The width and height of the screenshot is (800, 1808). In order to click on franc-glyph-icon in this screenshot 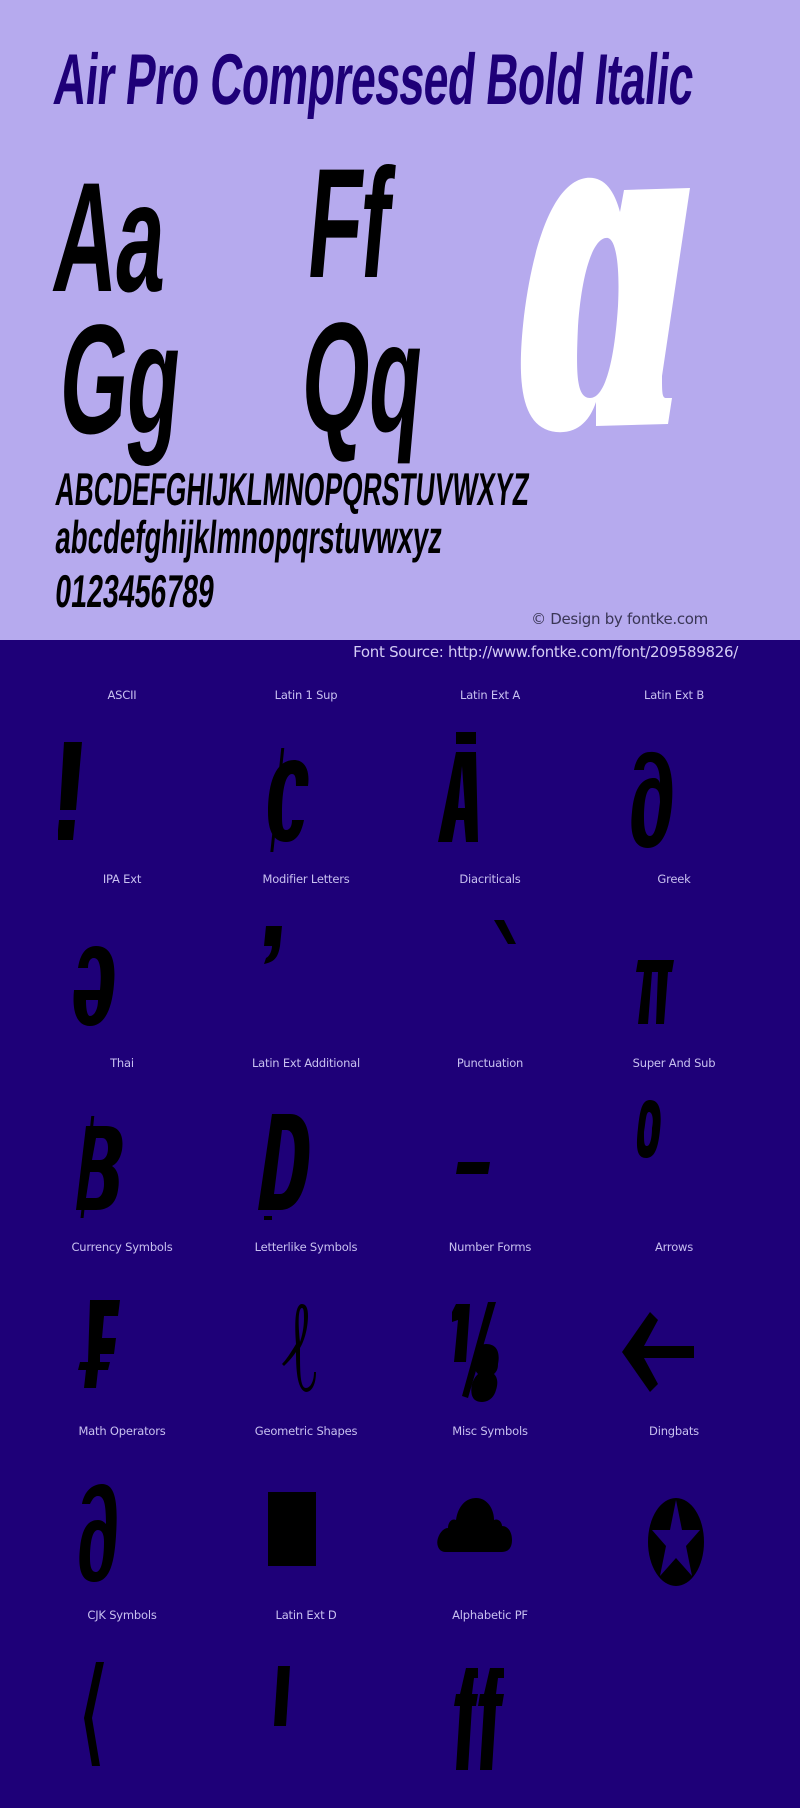, I will do `click(123, 1339)`.